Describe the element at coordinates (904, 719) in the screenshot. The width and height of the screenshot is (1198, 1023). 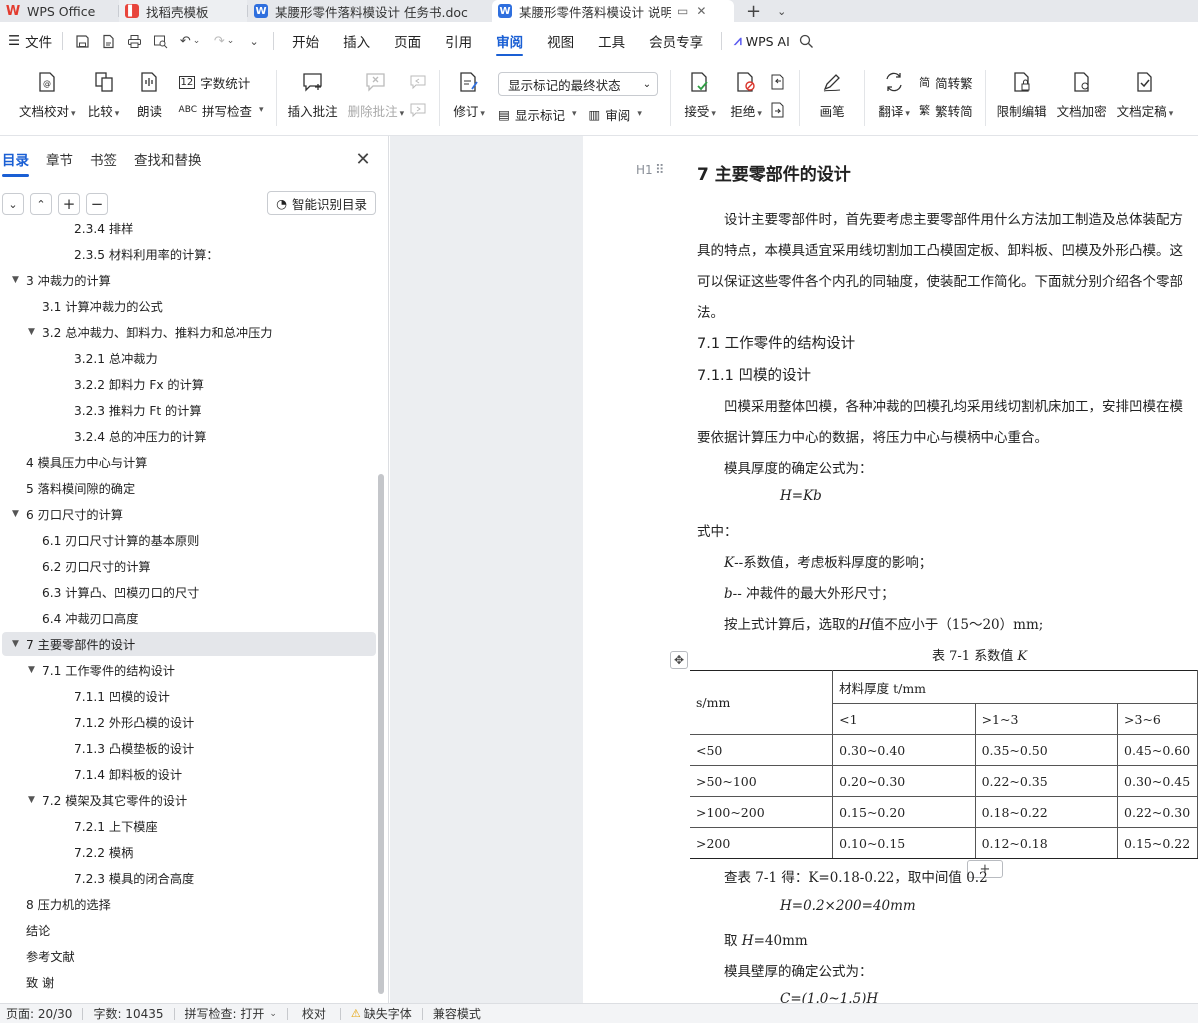
I see `table-header-cell: <1` at that location.